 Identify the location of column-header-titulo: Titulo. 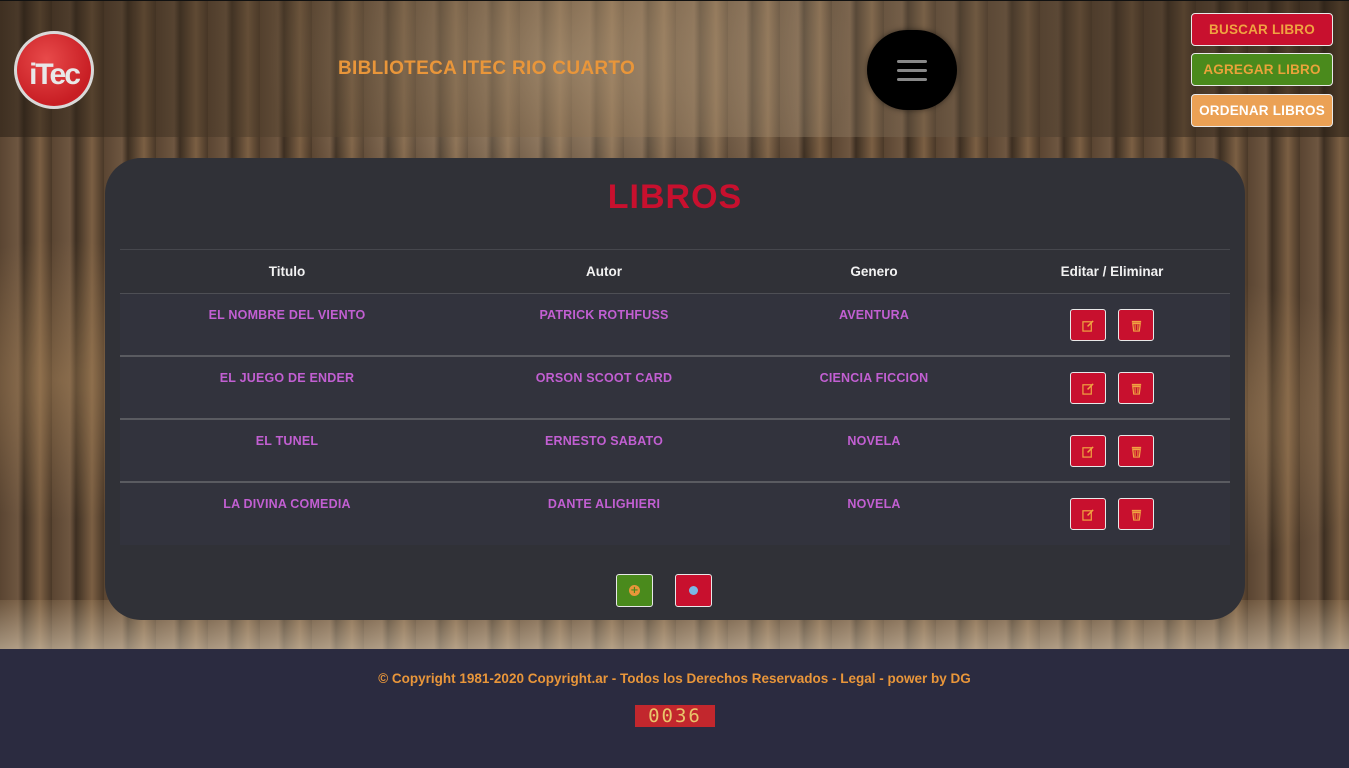
(287, 271).